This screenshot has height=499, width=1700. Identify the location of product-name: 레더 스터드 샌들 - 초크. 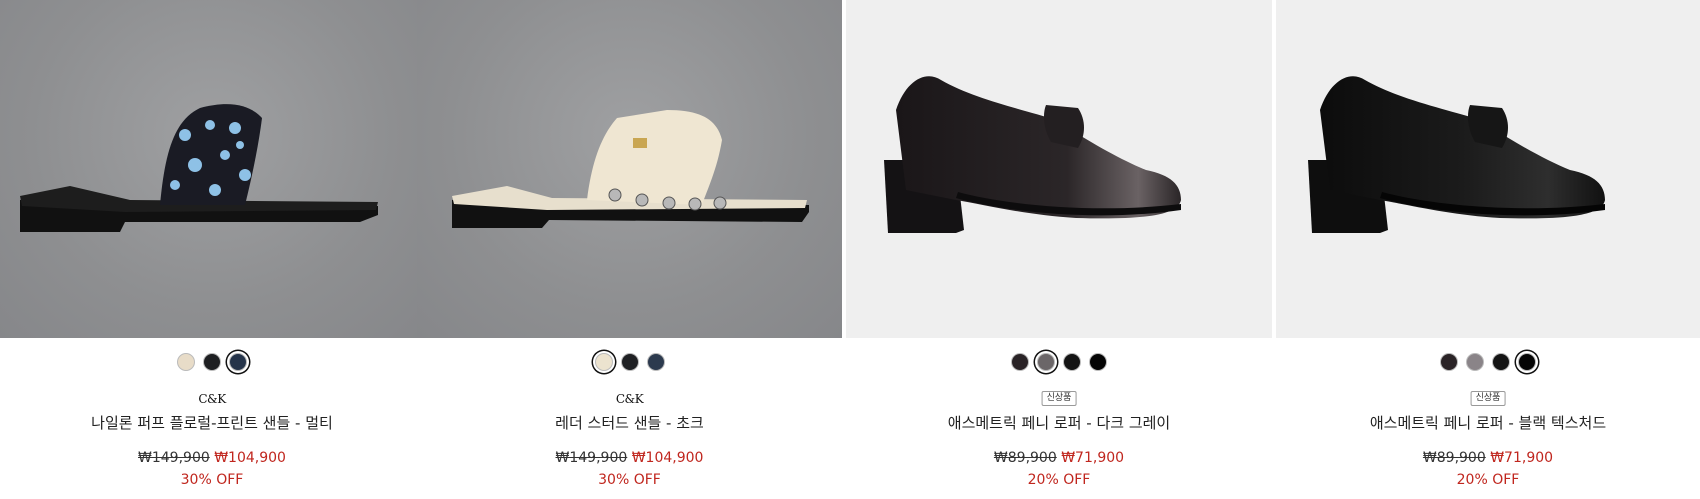
(629, 422).